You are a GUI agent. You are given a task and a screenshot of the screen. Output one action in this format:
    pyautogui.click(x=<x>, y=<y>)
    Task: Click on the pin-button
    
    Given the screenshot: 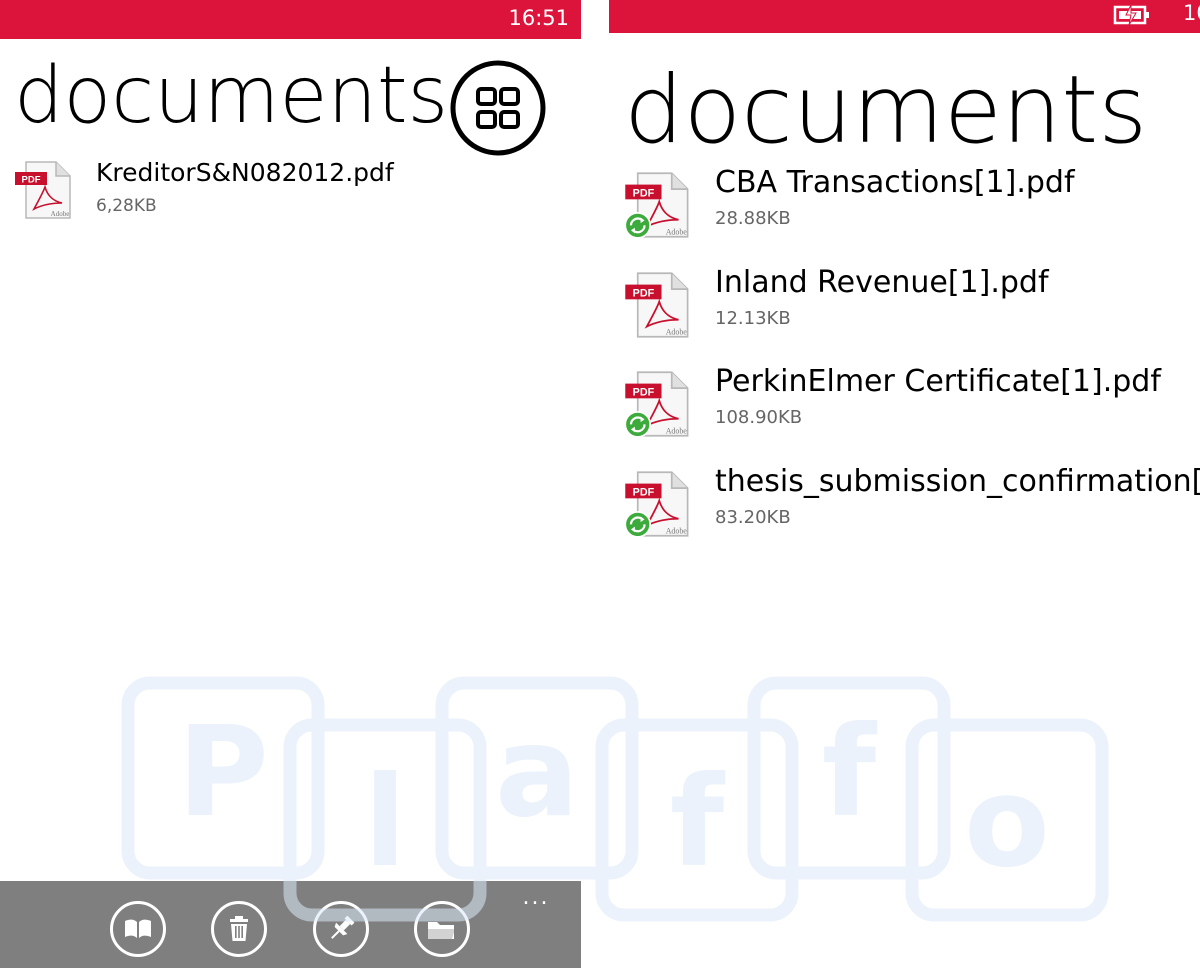 What is the action you would take?
    pyautogui.click(x=341, y=929)
    